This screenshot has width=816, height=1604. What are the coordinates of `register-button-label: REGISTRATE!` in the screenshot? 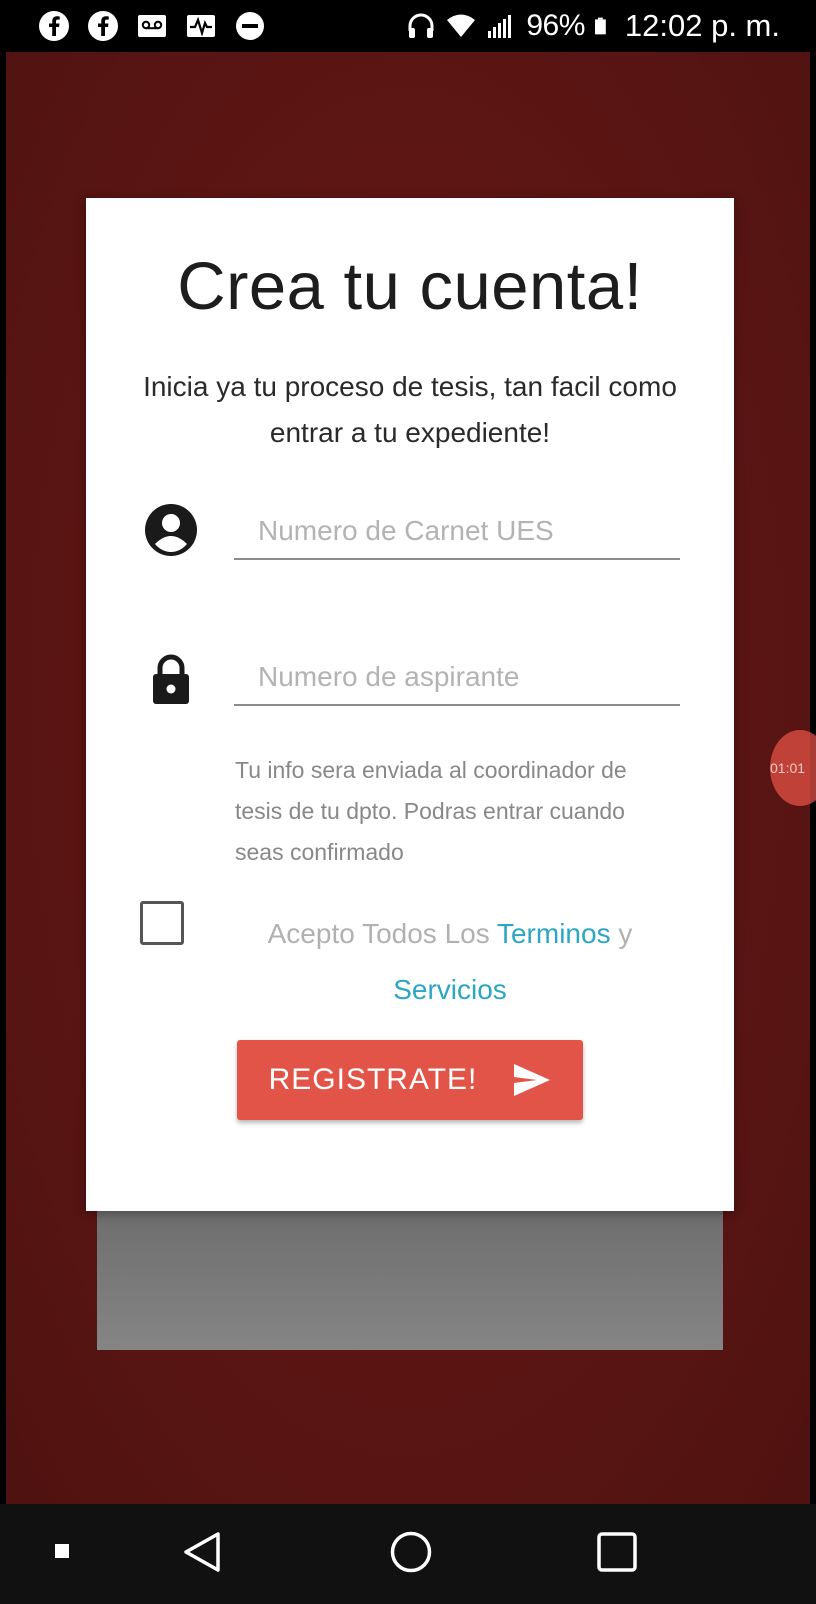 It's located at (373, 1079).